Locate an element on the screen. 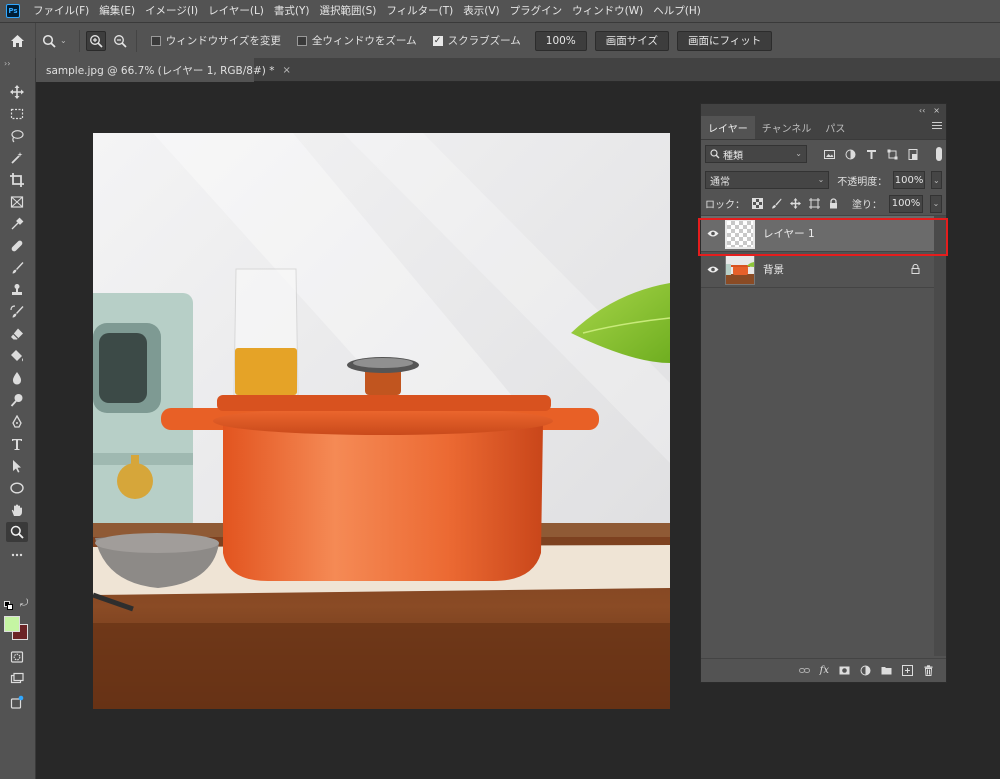 The width and height of the screenshot is (1000, 779). pen-tool is located at coordinates (17, 422).